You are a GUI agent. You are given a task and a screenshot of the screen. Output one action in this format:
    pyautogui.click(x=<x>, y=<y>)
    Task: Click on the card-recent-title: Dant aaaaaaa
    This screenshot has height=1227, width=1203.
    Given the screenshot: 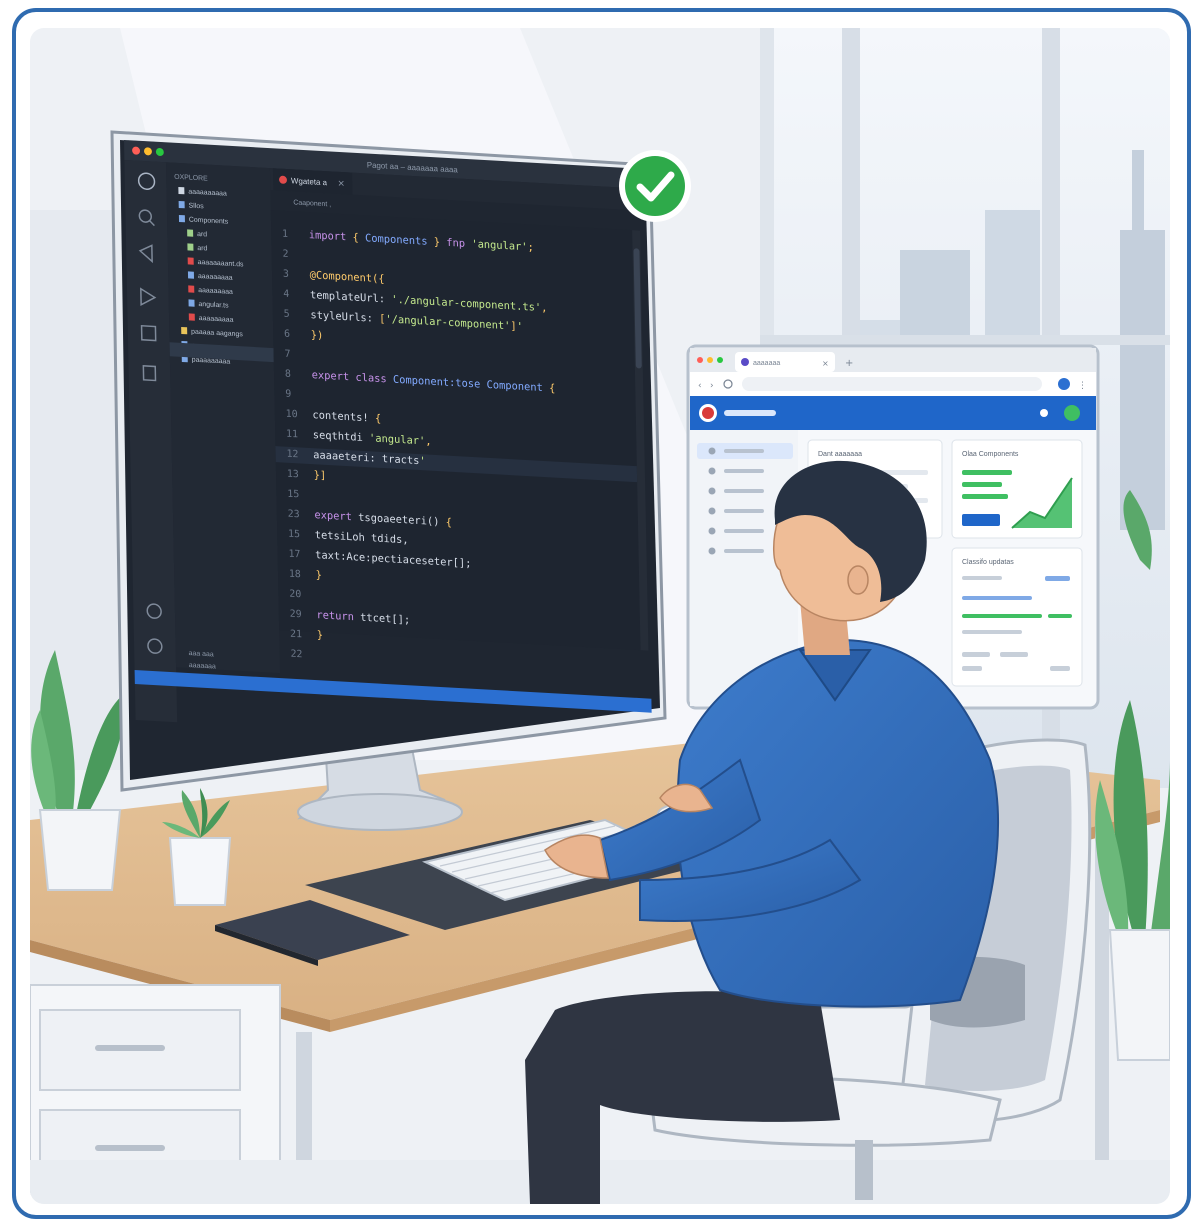 What is the action you would take?
    pyautogui.click(x=840, y=454)
    